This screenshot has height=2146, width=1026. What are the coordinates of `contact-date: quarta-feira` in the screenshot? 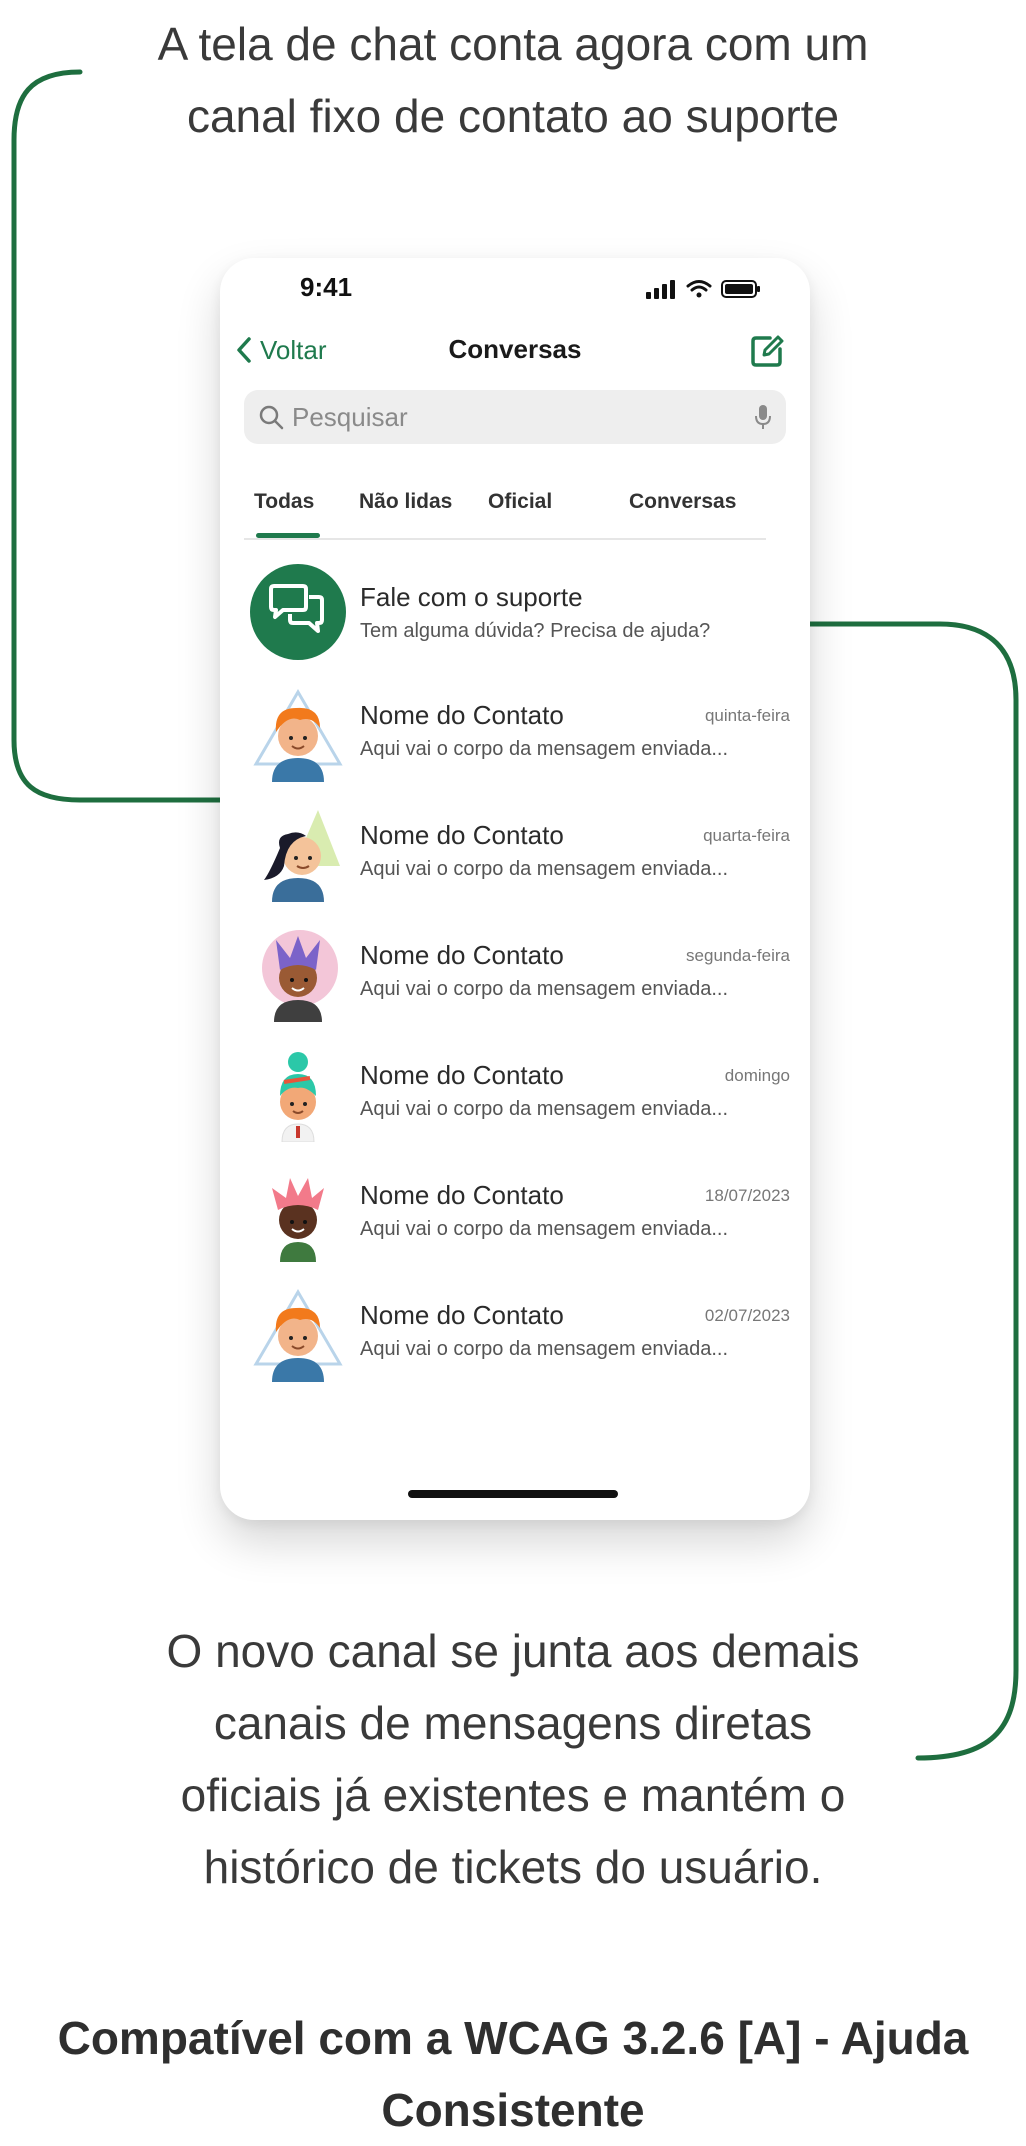 It's located at (746, 835).